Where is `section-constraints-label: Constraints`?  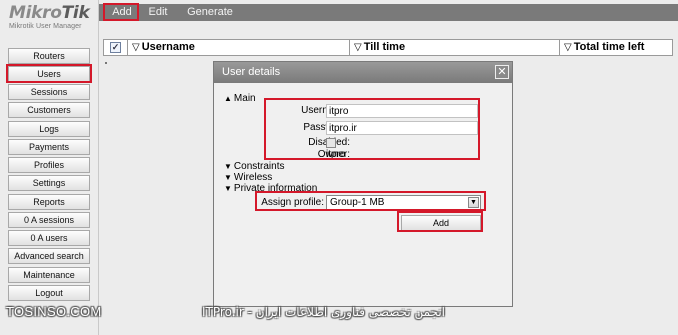 section-constraints-label: Constraints is located at coordinates (259, 166).